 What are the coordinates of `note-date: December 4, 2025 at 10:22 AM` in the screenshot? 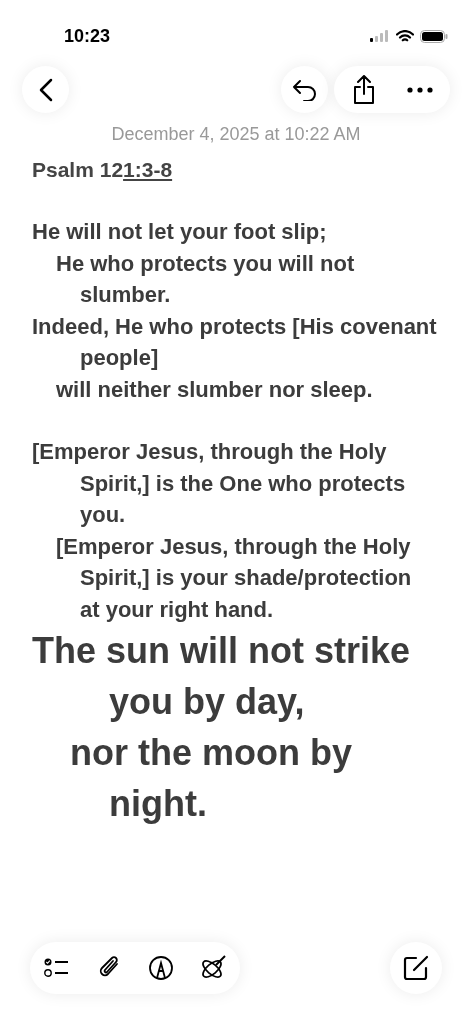 It's located at (236, 134).